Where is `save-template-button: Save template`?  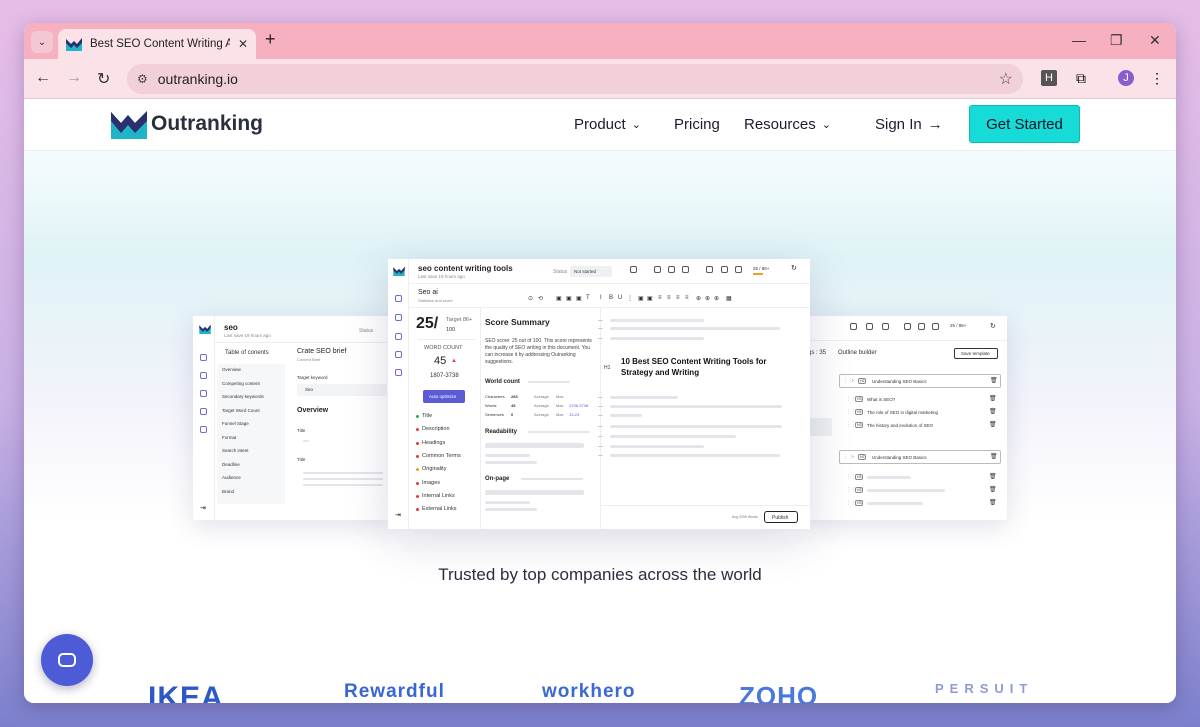
save-template-button: Save template is located at coordinates (976, 353).